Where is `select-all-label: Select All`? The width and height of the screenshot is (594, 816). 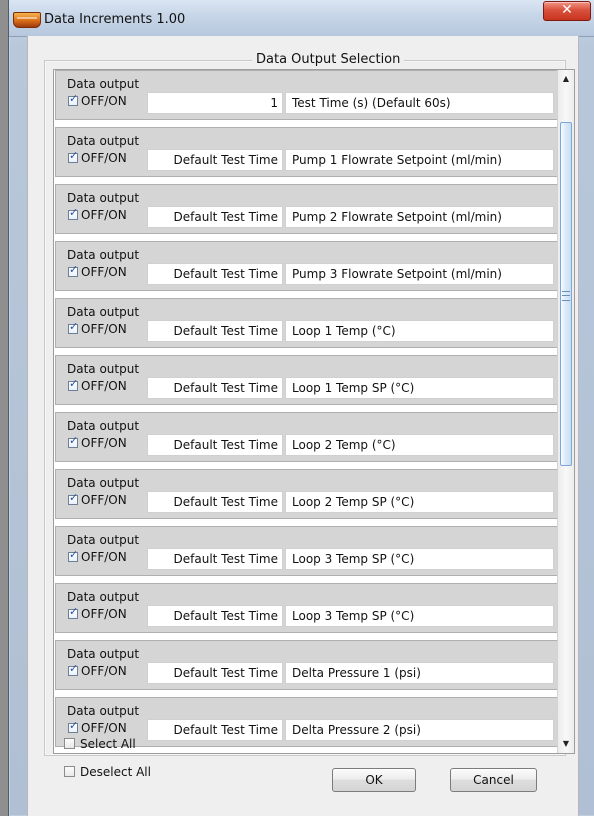
select-all-label: Select All is located at coordinates (108, 744).